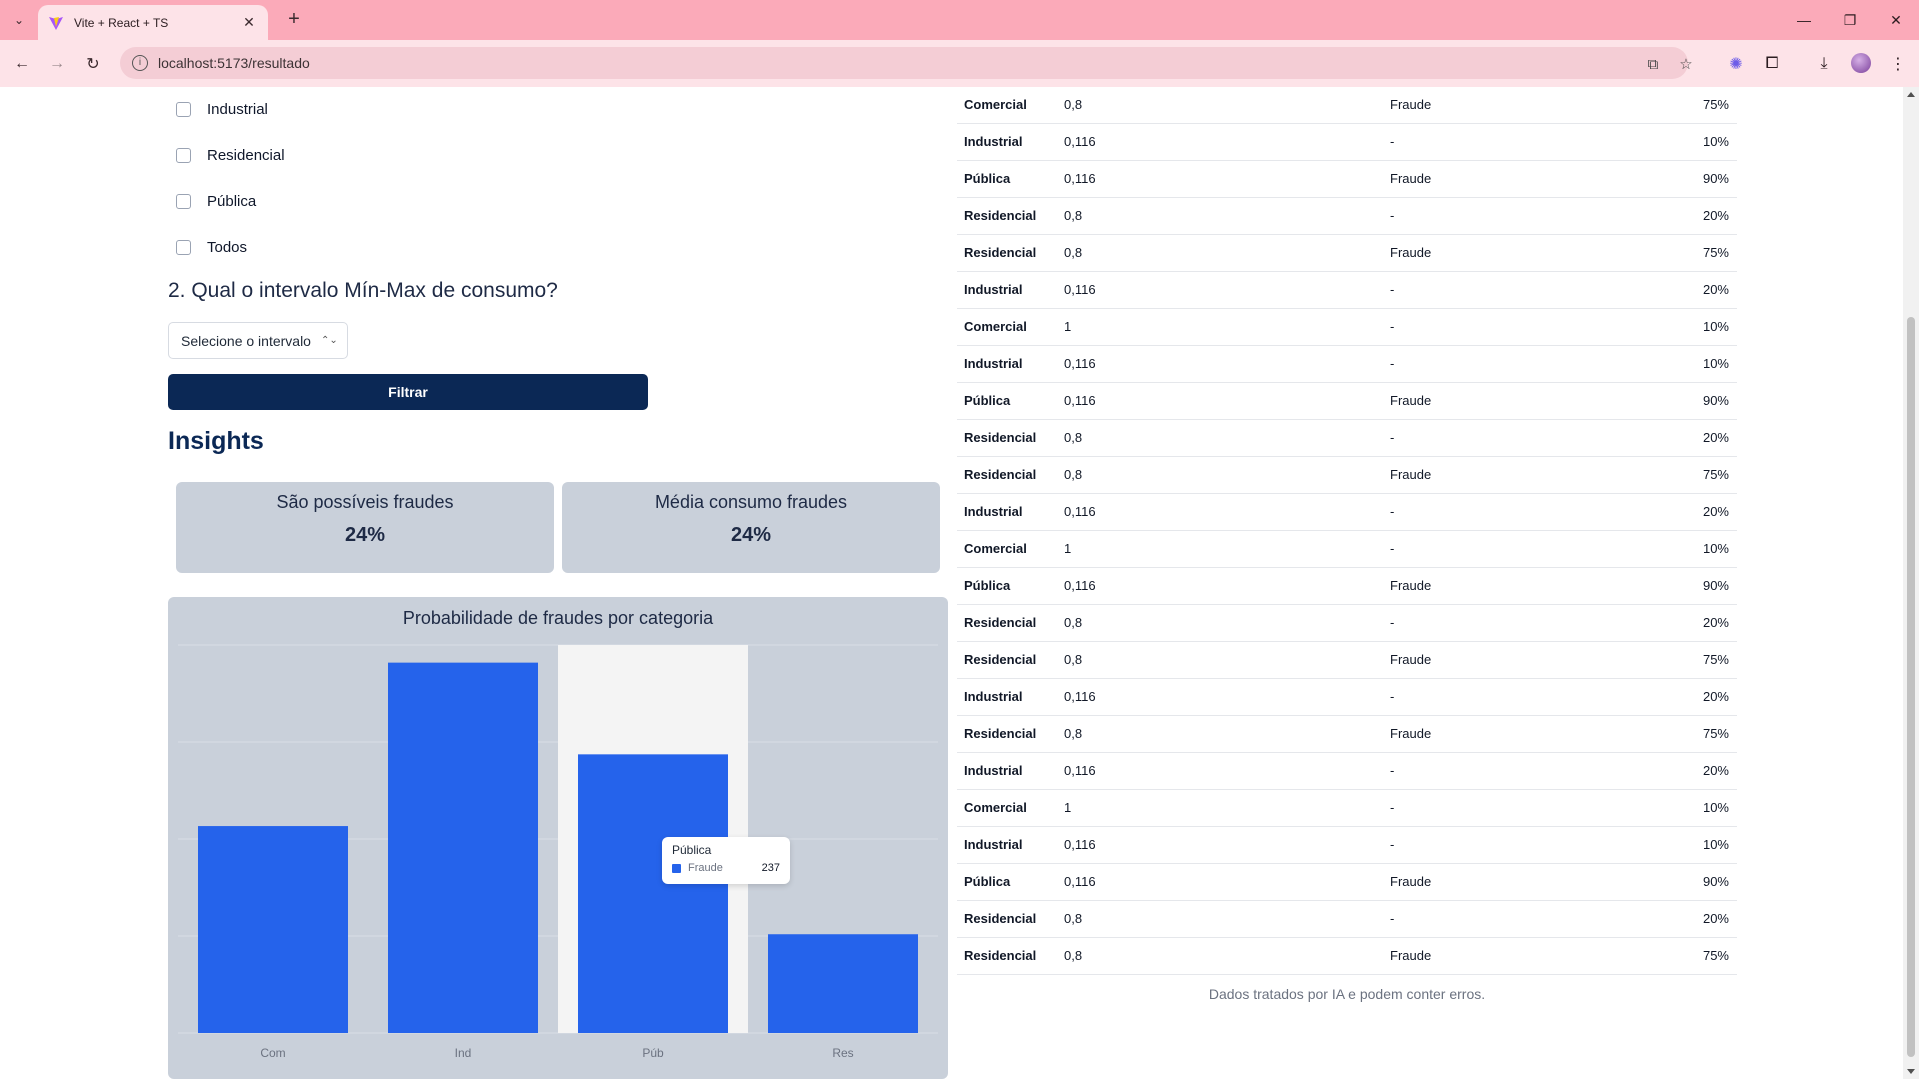 This screenshot has height=1079, width=1919. I want to click on filter-button: Filtrar, so click(408, 392).